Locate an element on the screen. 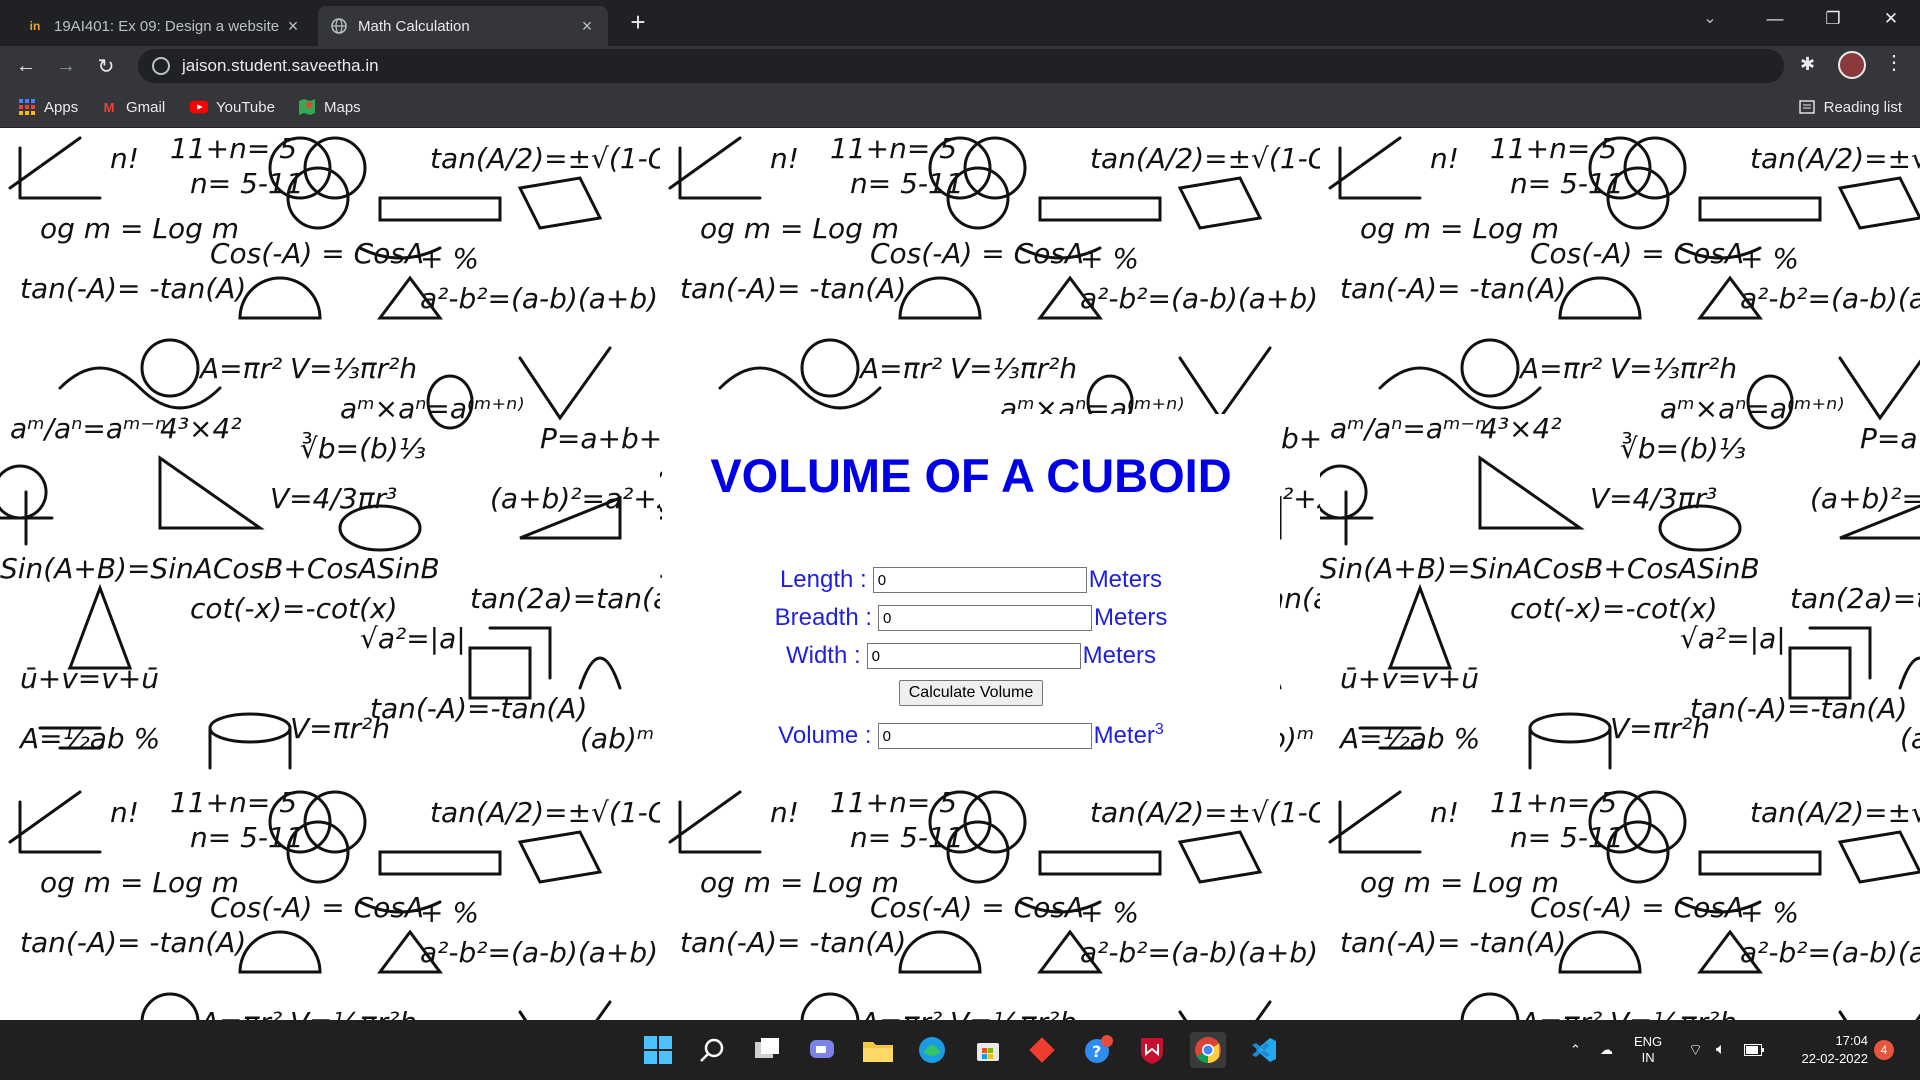 The image size is (1920, 1080). page-title: VOLUME OF A CUBOID is located at coordinates (971, 475).